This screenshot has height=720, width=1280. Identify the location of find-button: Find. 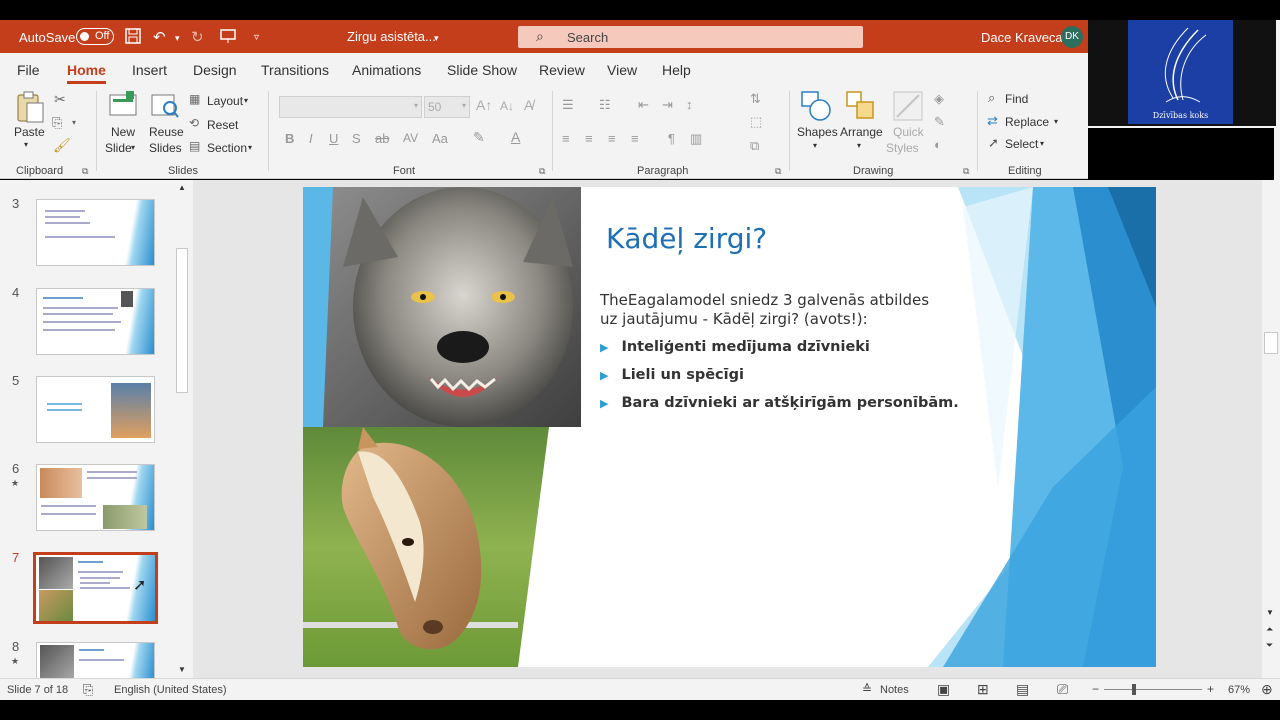
(1016, 99).